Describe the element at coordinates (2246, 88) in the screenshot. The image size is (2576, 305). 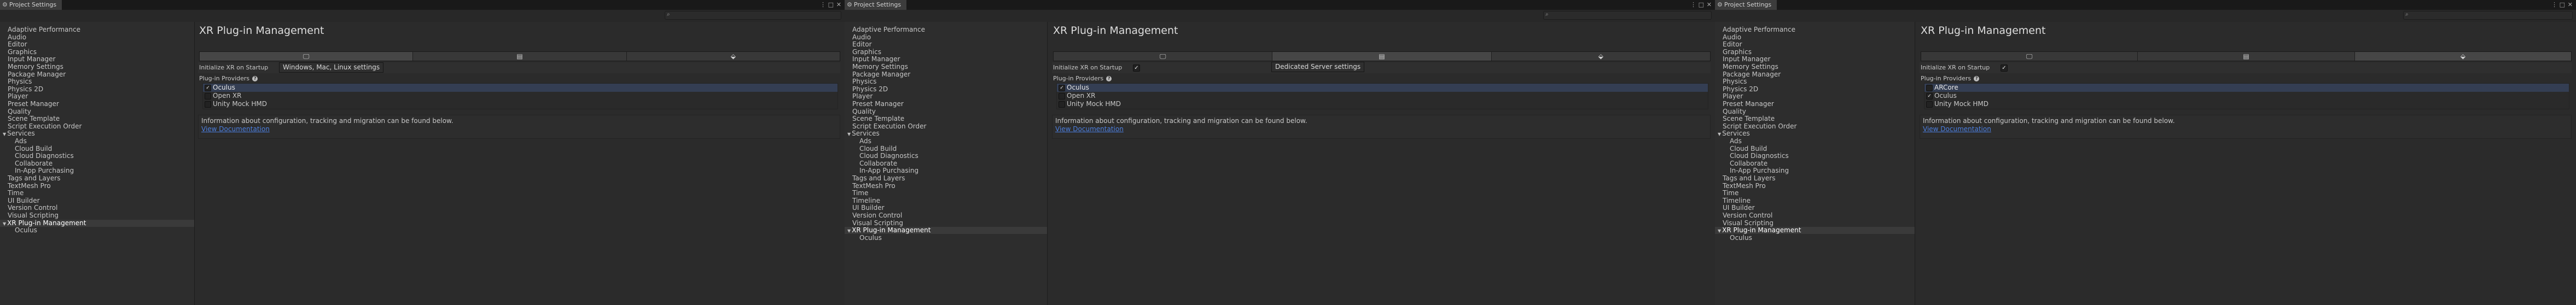
I see `provider-item: ARCore` at that location.